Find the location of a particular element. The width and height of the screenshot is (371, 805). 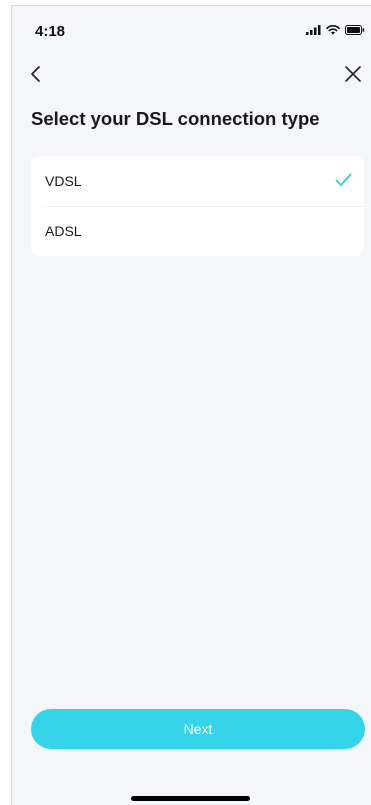

battery-icon is located at coordinates (355, 30).